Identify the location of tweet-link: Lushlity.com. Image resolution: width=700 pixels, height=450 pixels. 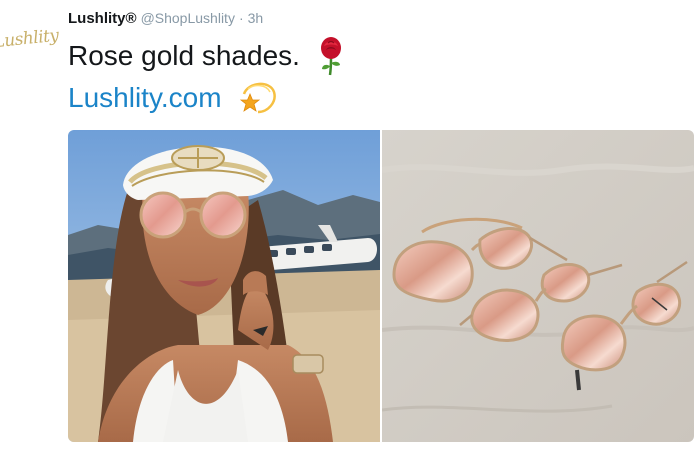
(145, 98).